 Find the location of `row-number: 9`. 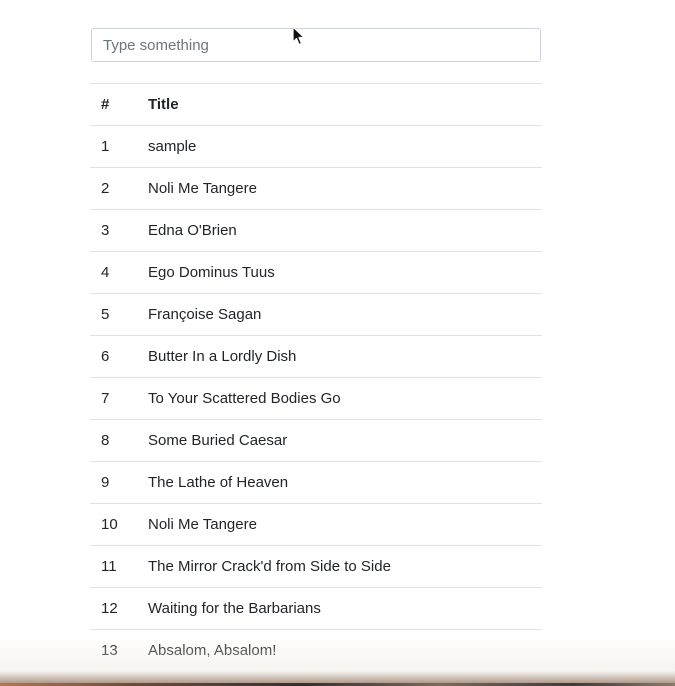

row-number: 9 is located at coordinates (113, 482).